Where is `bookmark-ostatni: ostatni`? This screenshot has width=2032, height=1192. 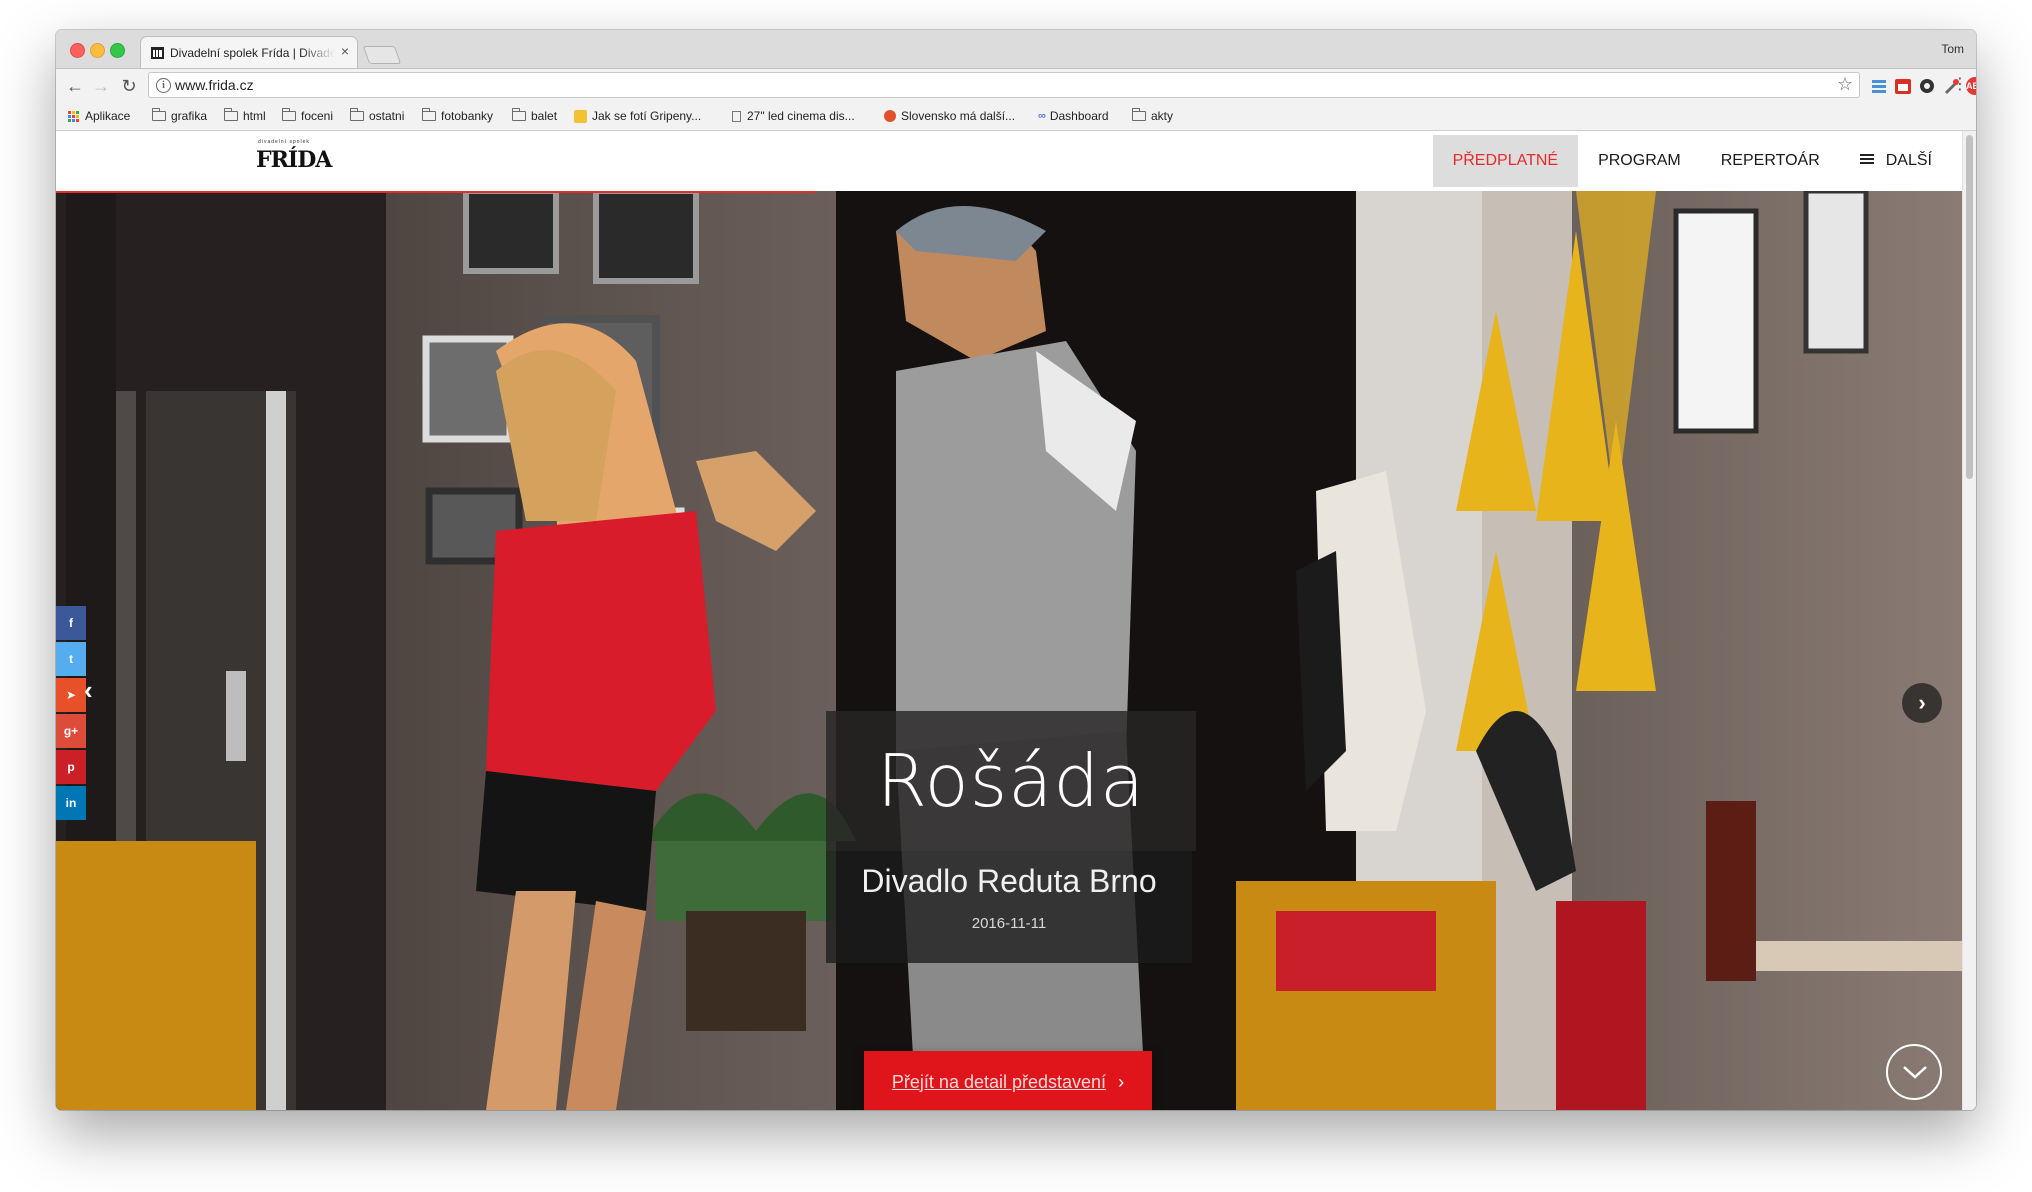 bookmark-ostatni: ostatni is located at coordinates (377, 115).